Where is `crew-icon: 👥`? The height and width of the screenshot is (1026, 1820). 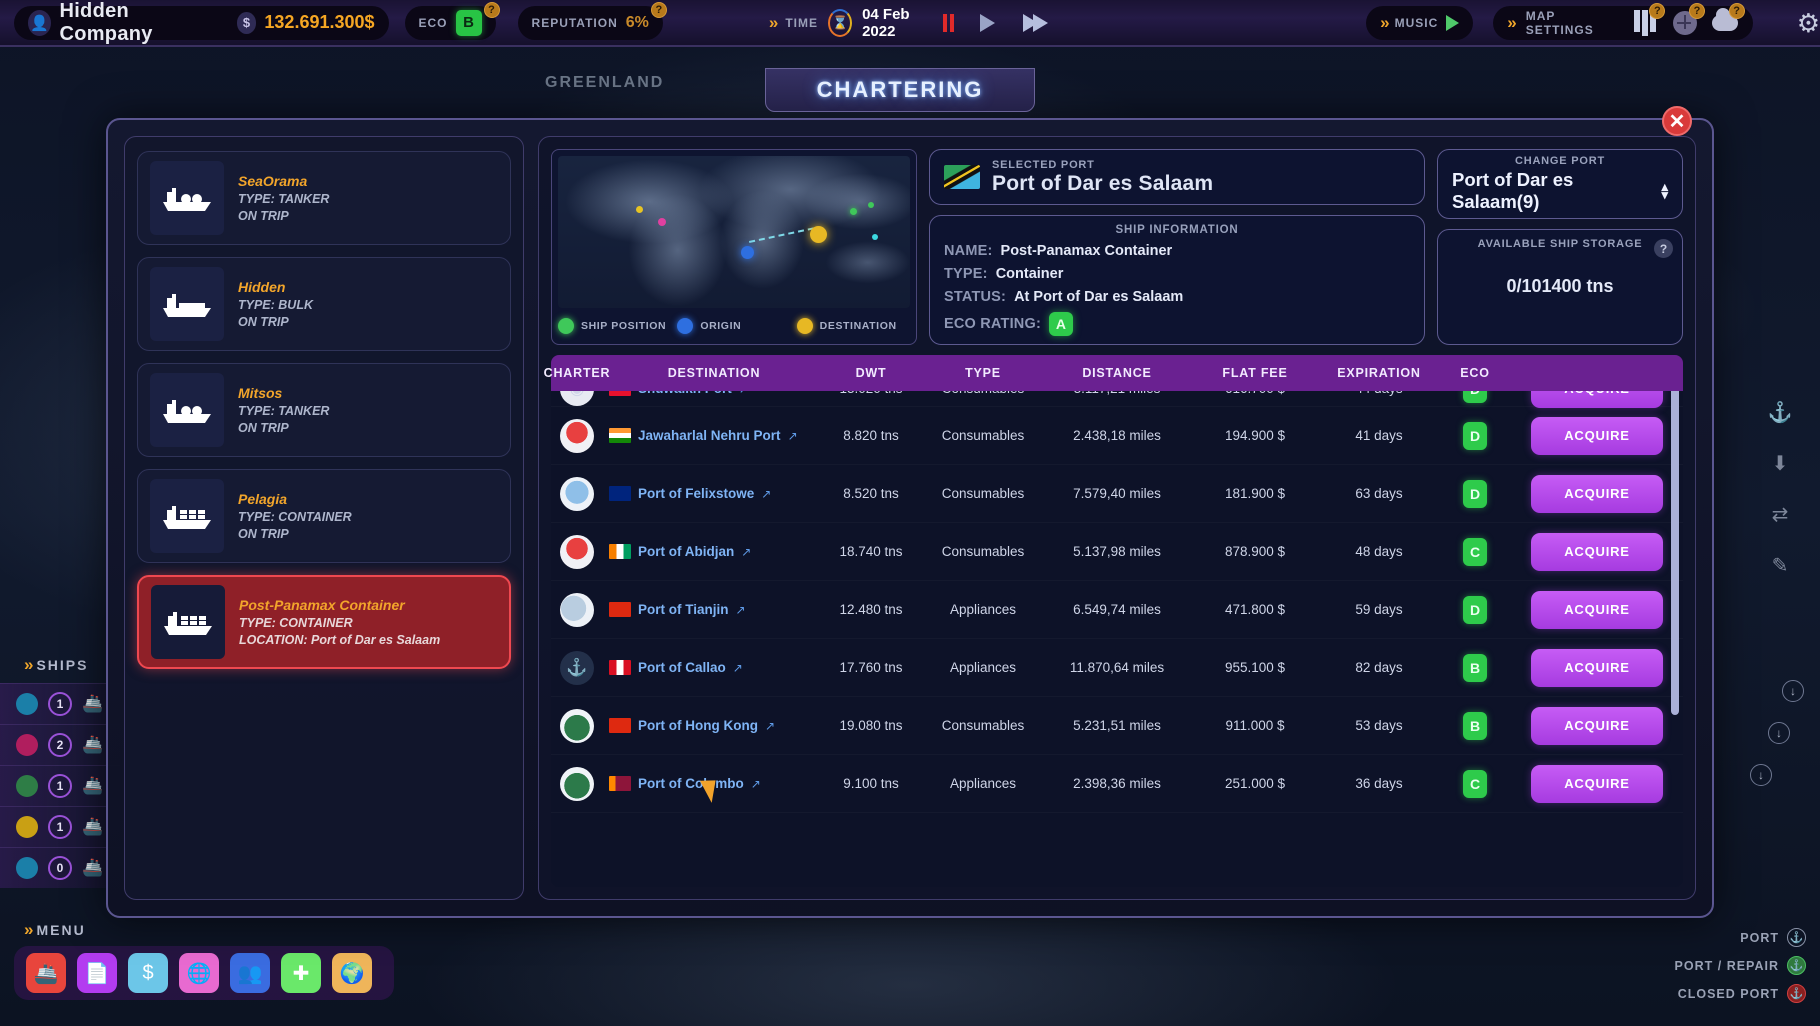
crew-icon: 👥 is located at coordinates (250, 973).